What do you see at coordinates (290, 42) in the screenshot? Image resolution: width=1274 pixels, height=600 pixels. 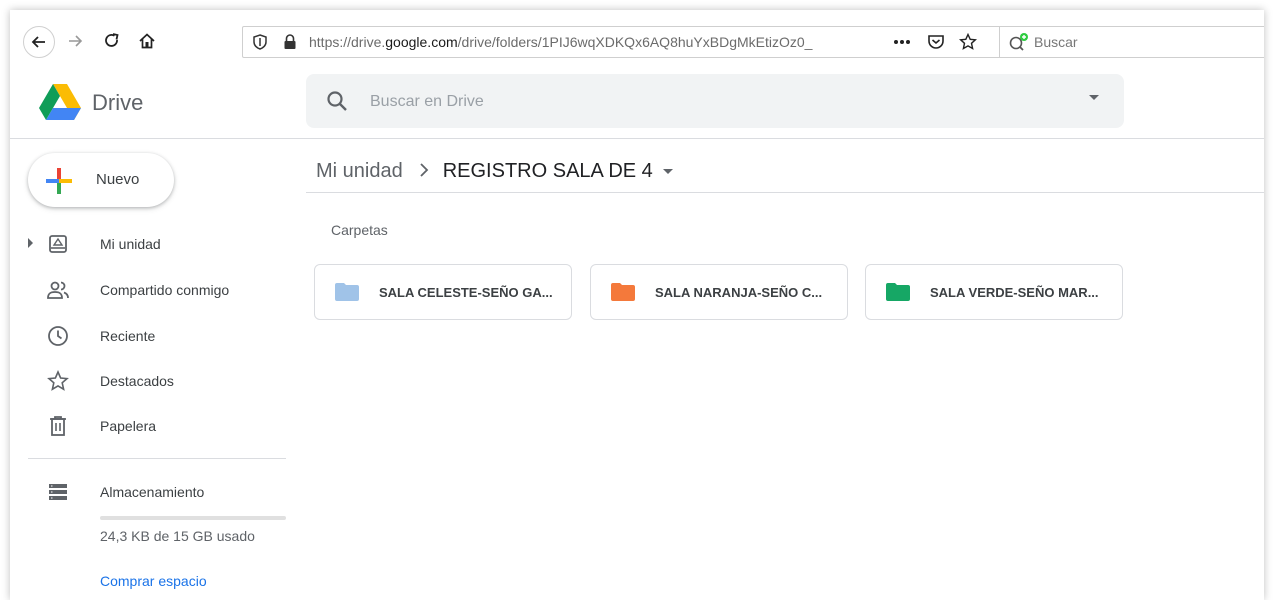 I see `lock-icon` at bounding box center [290, 42].